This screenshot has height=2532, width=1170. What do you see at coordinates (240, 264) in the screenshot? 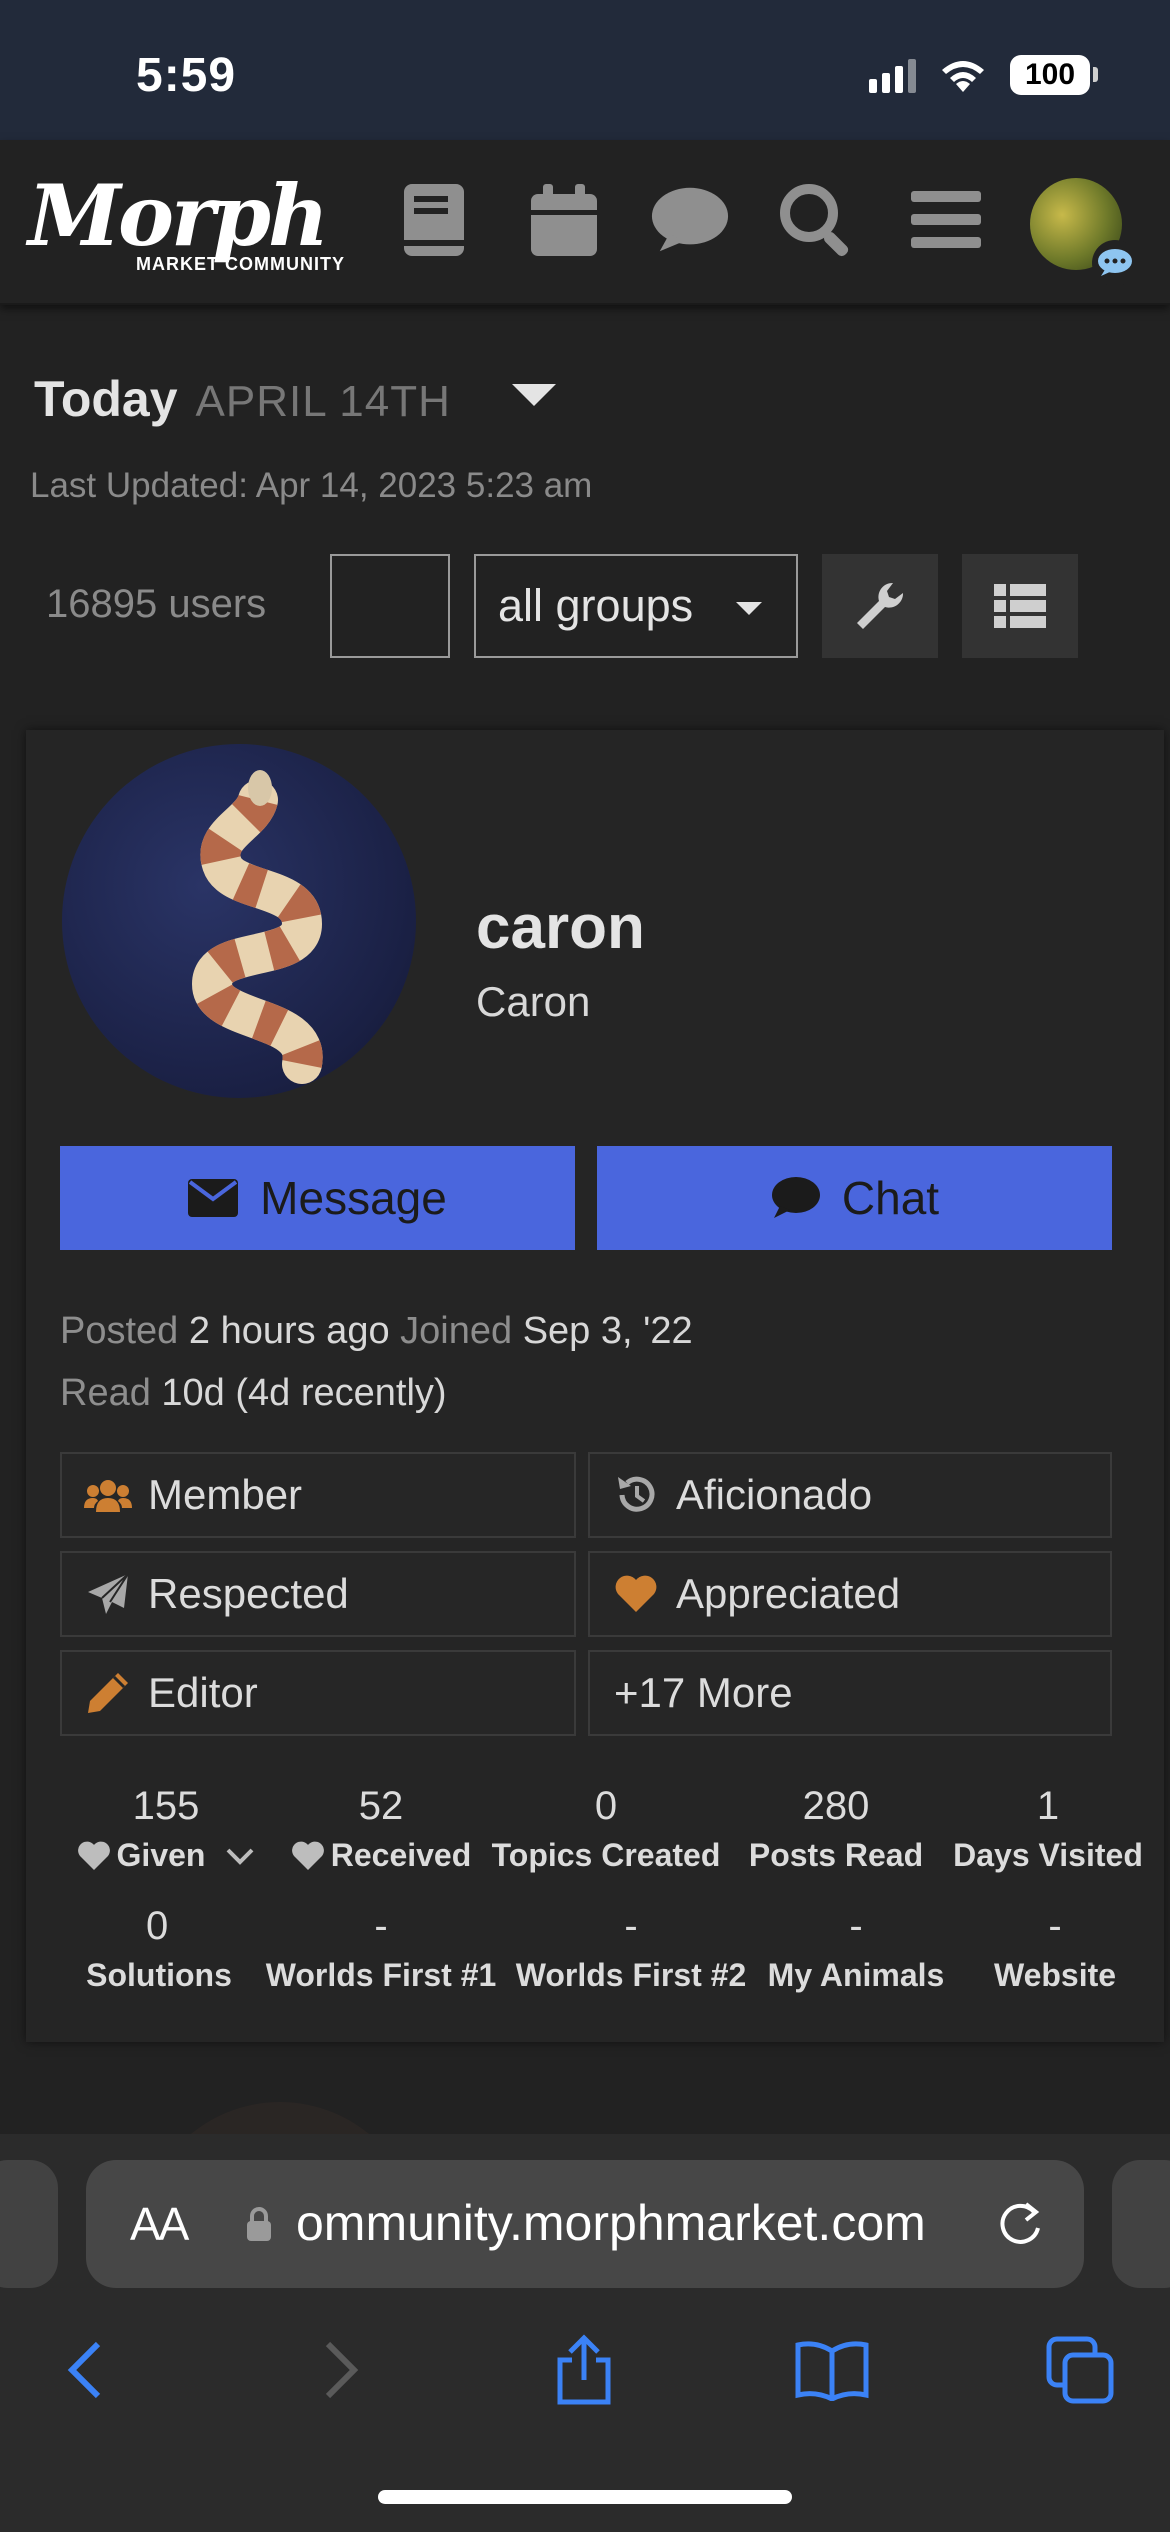
I see `logo-subtitle: MARKET COMMUNITY` at bounding box center [240, 264].